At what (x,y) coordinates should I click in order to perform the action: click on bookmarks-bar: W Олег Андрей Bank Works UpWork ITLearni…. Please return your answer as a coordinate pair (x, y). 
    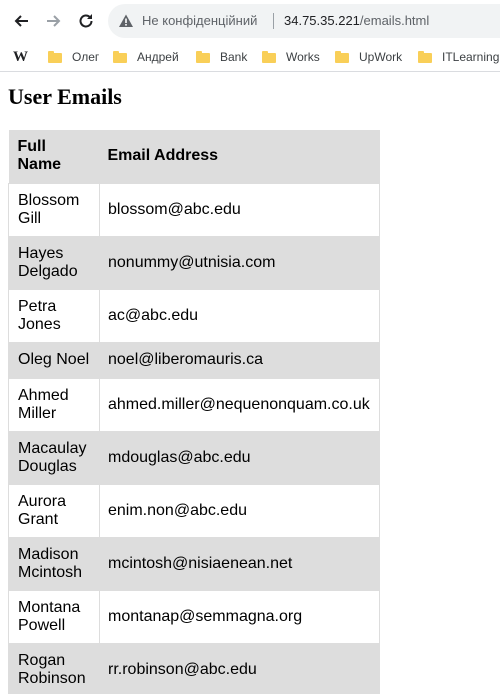
    Looking at the image, I should click on (250, 57).